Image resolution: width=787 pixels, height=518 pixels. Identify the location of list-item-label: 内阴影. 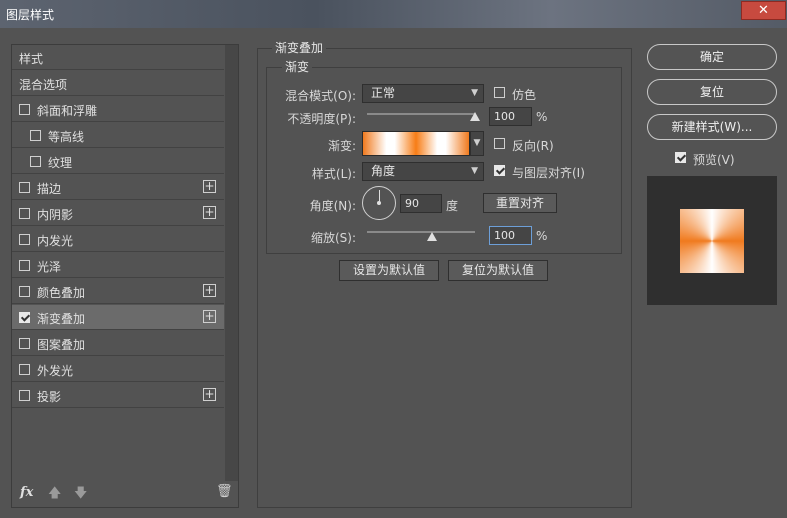
(55, 215).